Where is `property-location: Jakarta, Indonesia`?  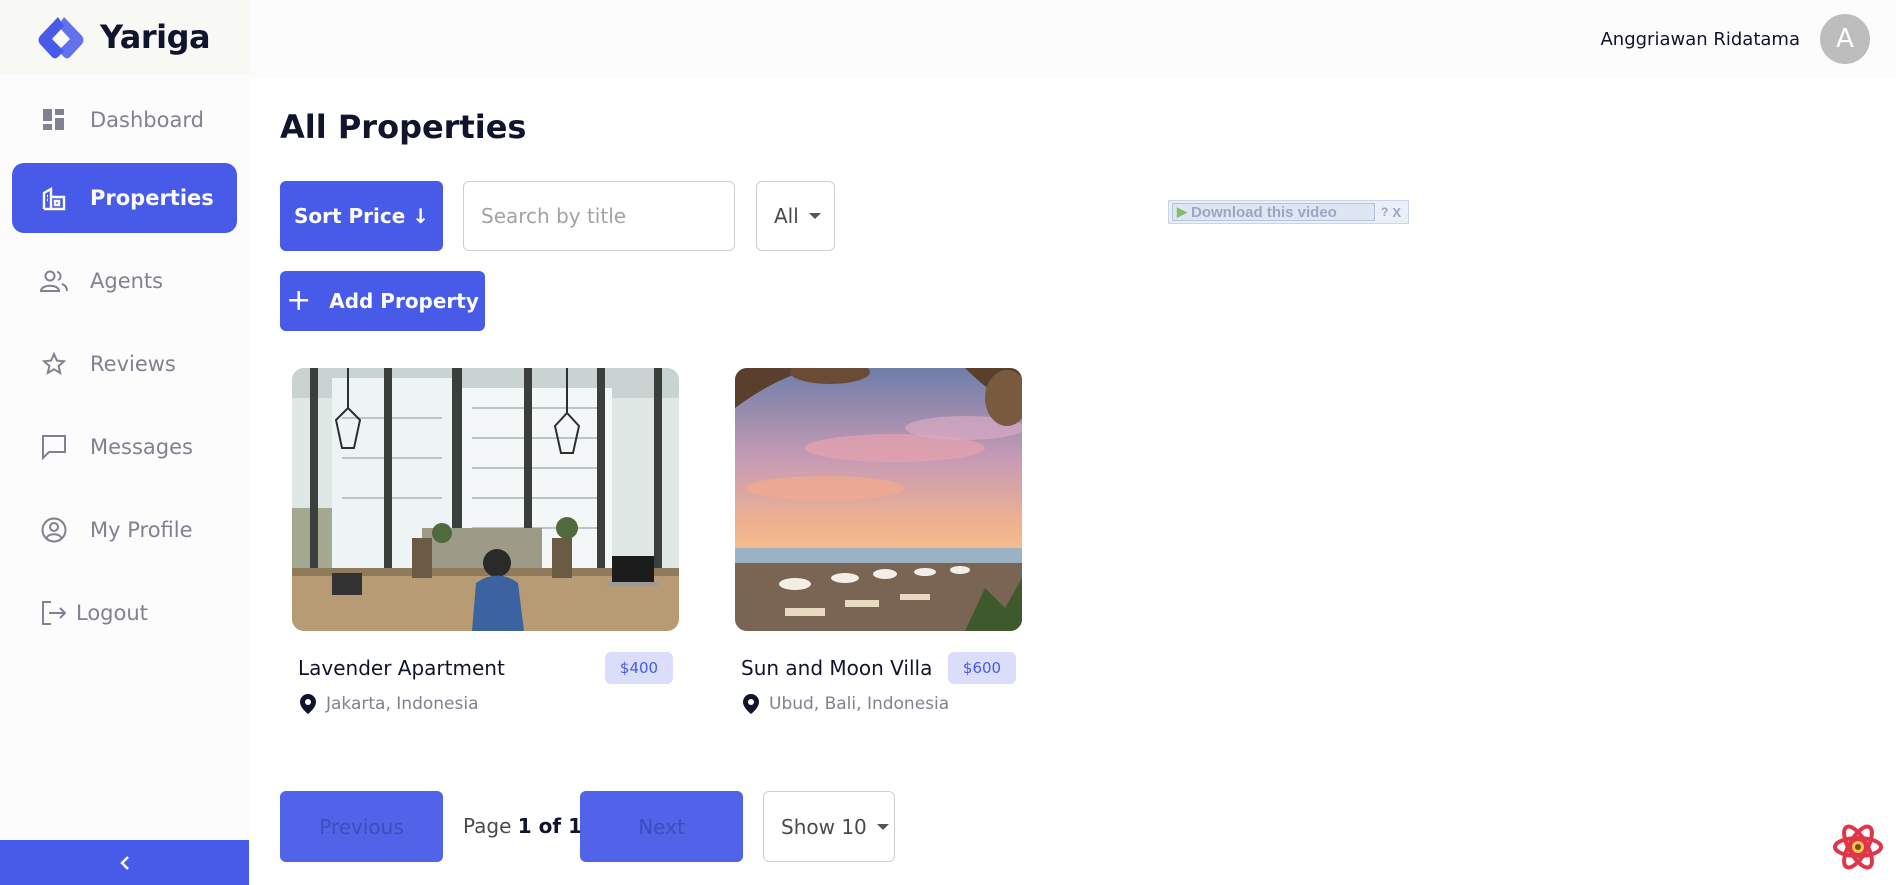 property-location: Jakarta, Indonesia is located at coordinates (389, 704).